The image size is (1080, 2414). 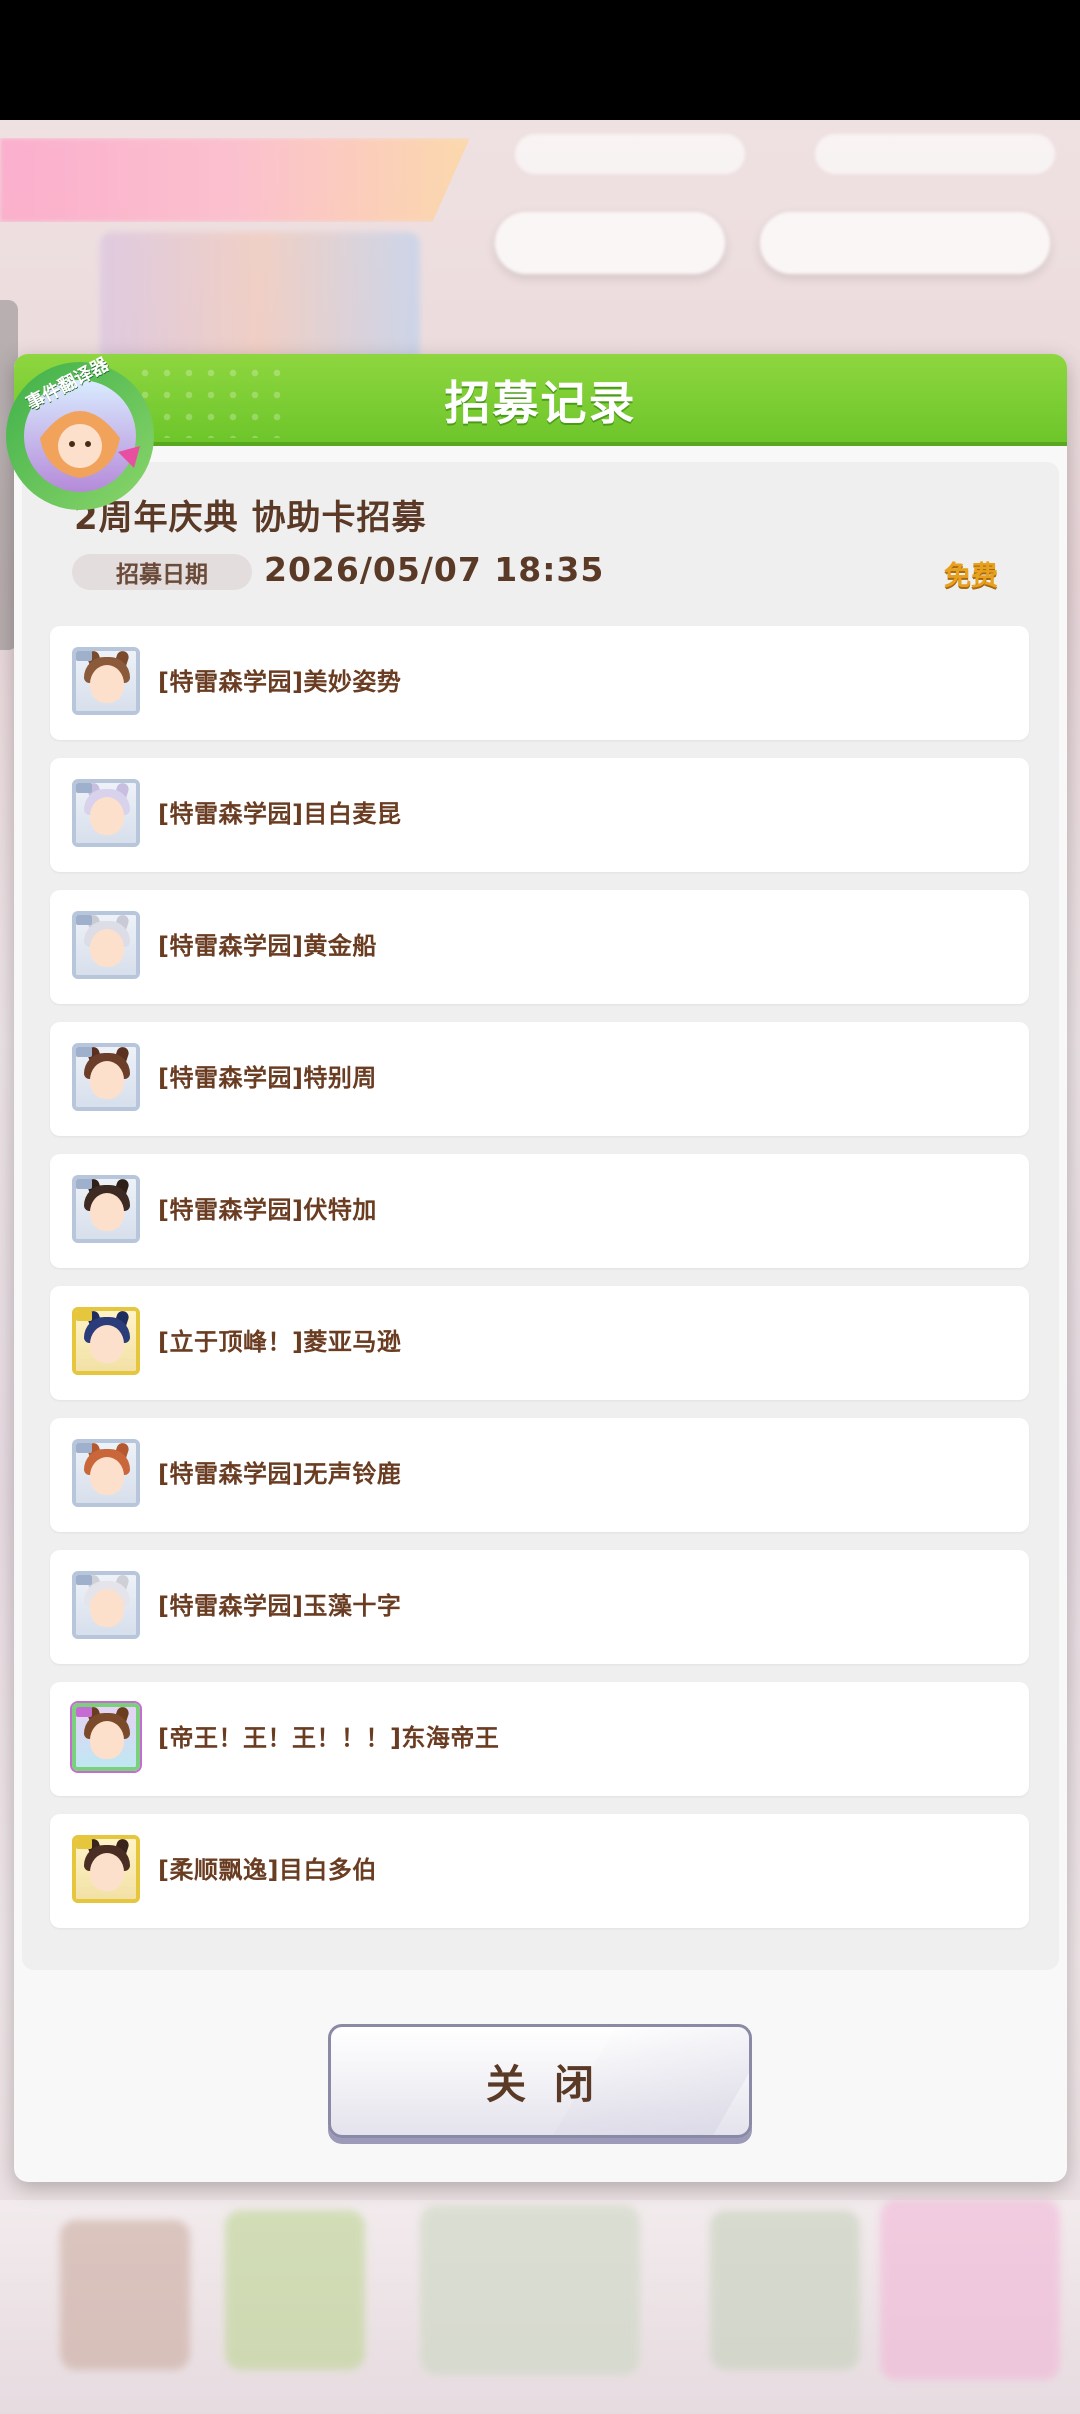 I want to click on status-bar, so click(x=540, y=60).